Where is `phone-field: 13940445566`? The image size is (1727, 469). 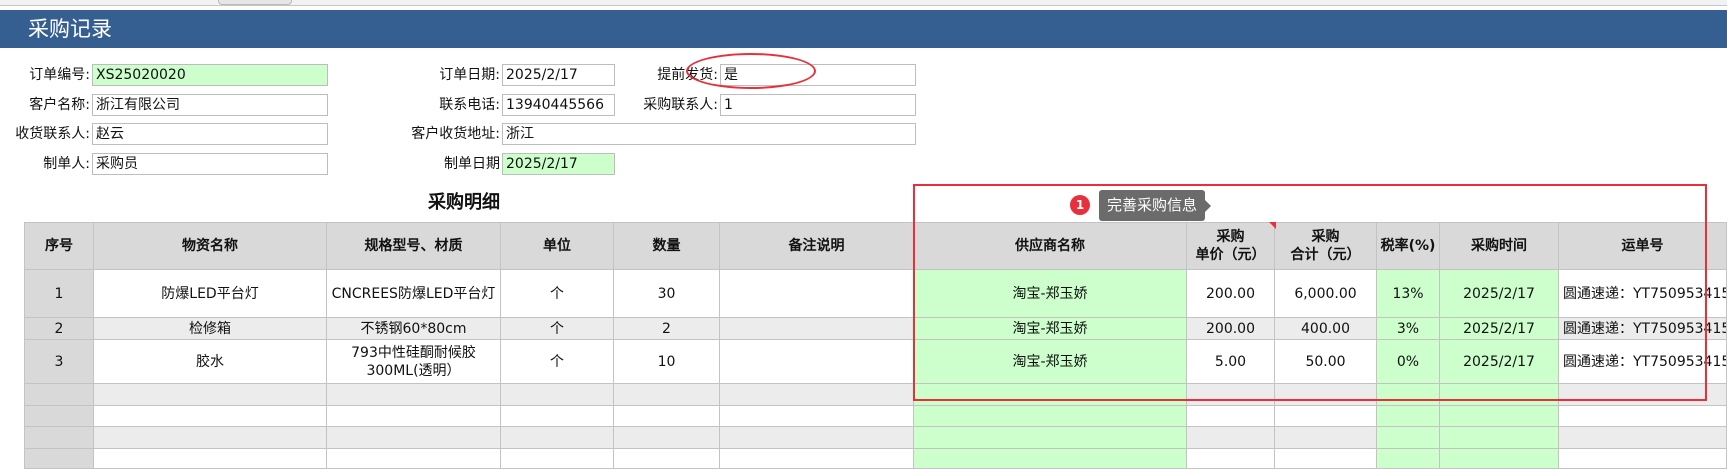
phone-field: 13940445566 is located at coordinates (558, 105).